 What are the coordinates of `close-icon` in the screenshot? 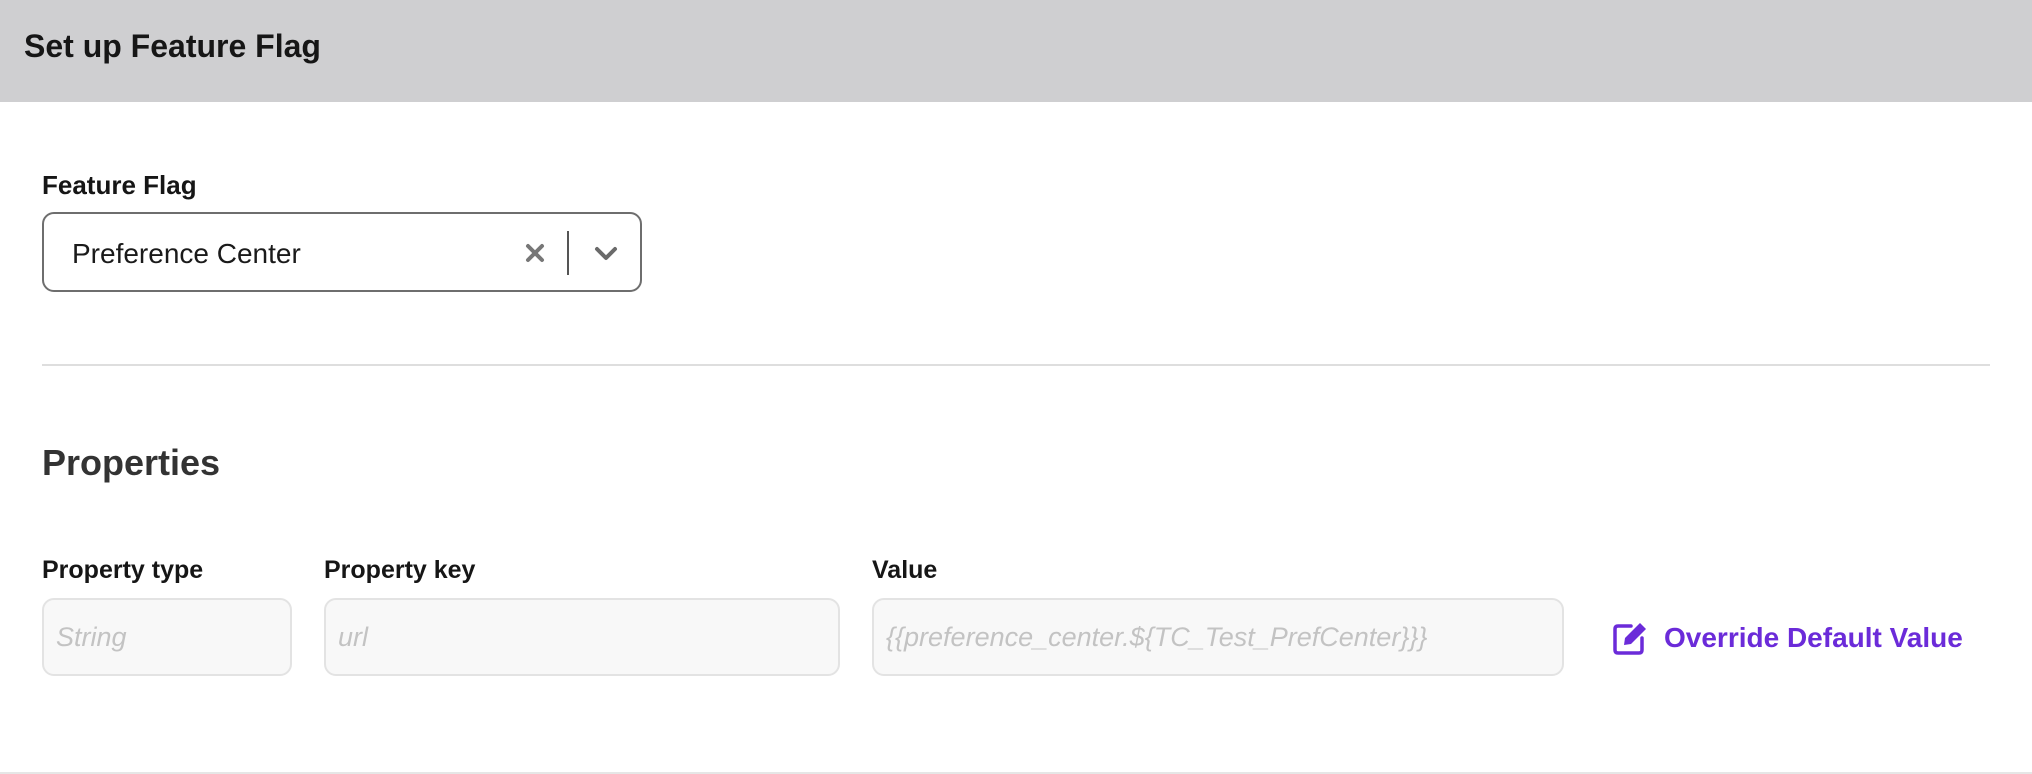 It's located at (535, 253).